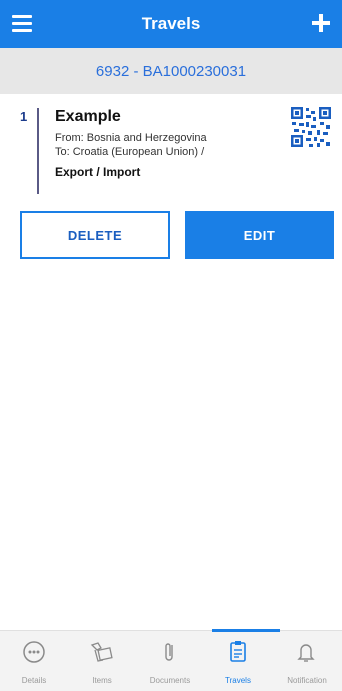 The image size is (342, 691). What do you see at coordinates (88, 116) in the screenshot?
I see `travel-title: Example` at bounding box center [88, 116].